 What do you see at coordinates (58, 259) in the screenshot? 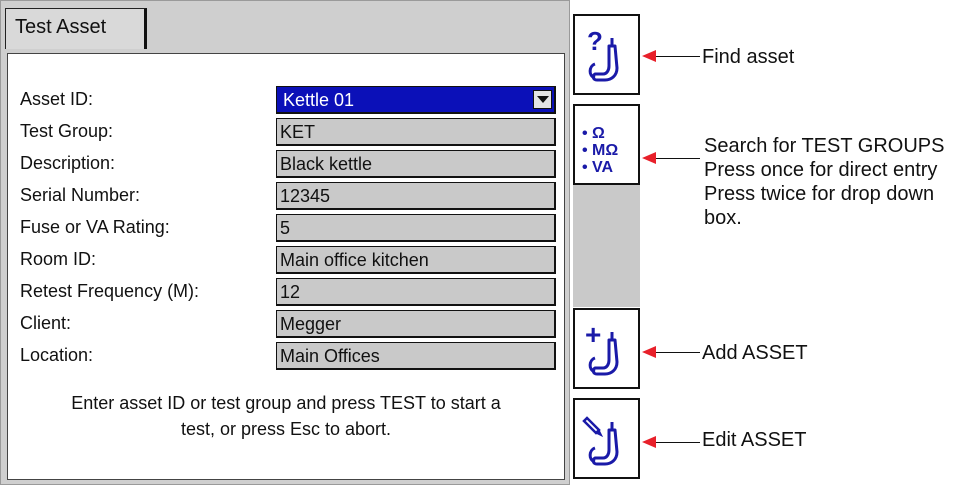
I see `room-id-label: Room ID:` at bounding box center [58, 259].